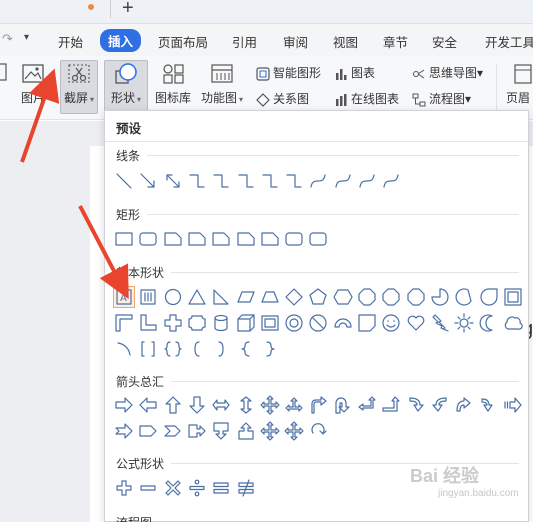  Describe the element at coordinates (464, 297) in the screenshot. I see `chord-shape` at that location.